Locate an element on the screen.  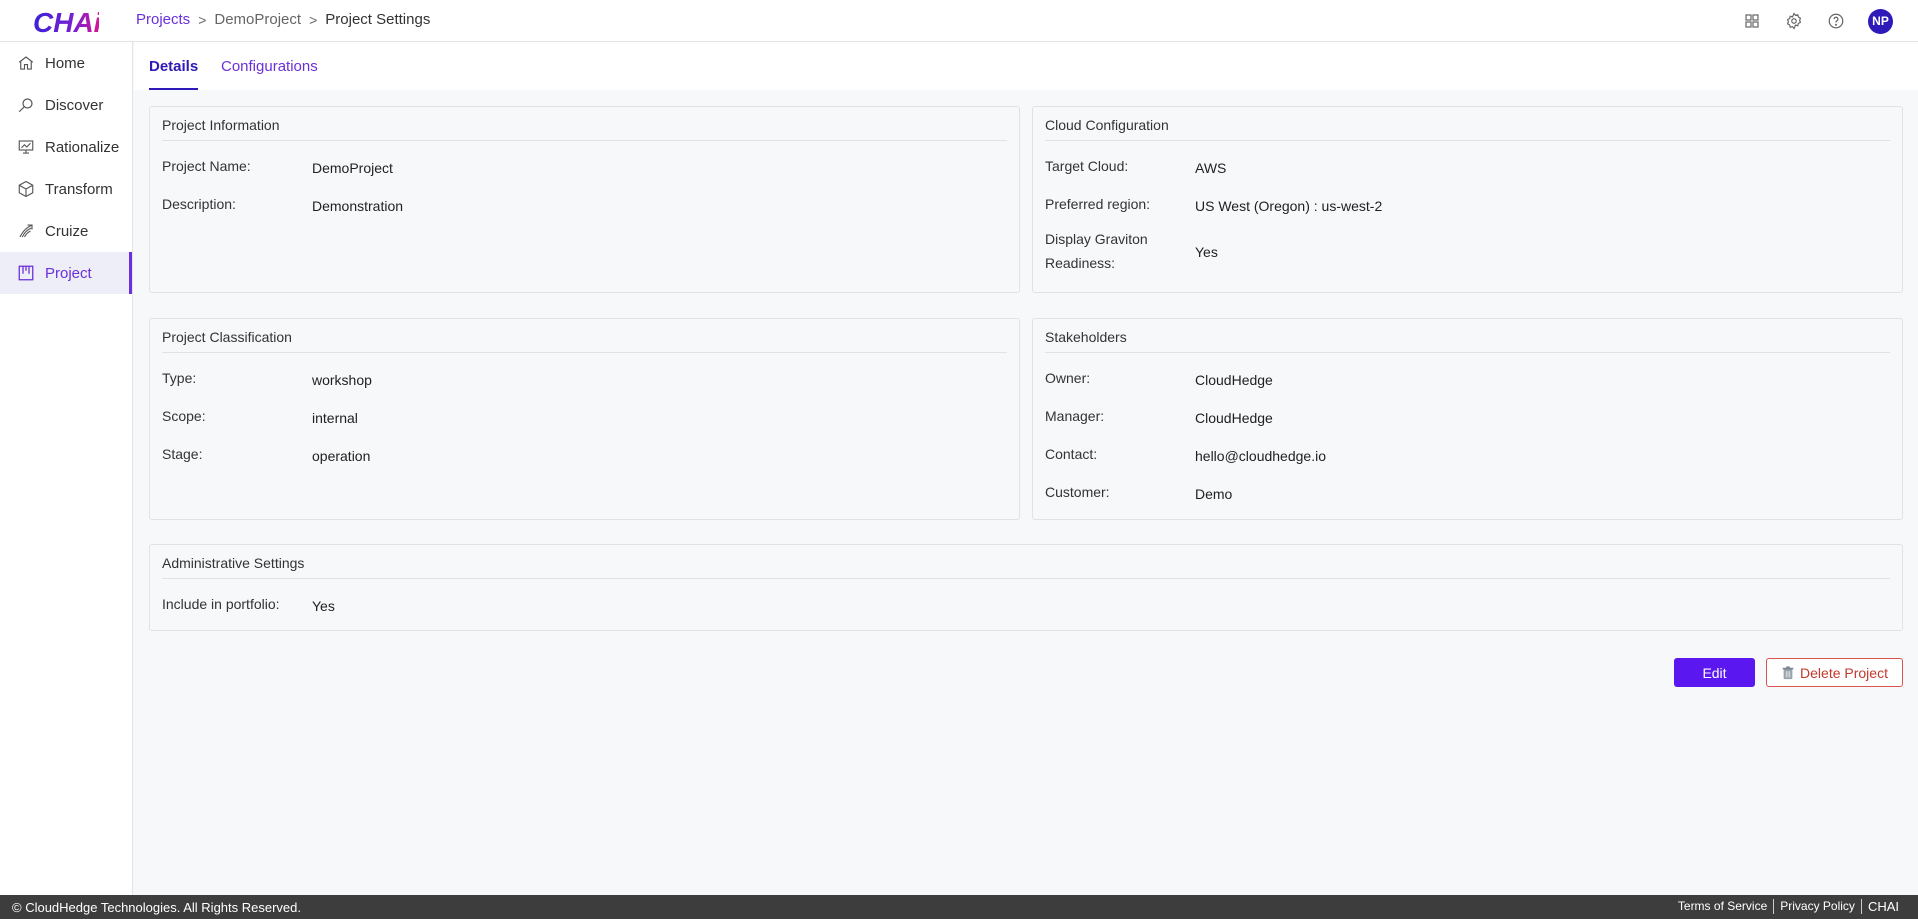
transform-icon is located at coordinates (26, 189).